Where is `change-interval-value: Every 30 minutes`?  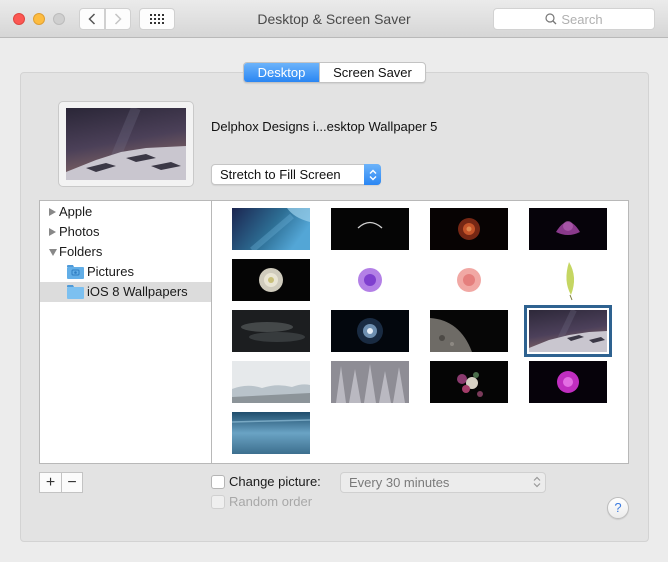
change-interval-value: Every 30 minutes is located at coordinates (399, 482).